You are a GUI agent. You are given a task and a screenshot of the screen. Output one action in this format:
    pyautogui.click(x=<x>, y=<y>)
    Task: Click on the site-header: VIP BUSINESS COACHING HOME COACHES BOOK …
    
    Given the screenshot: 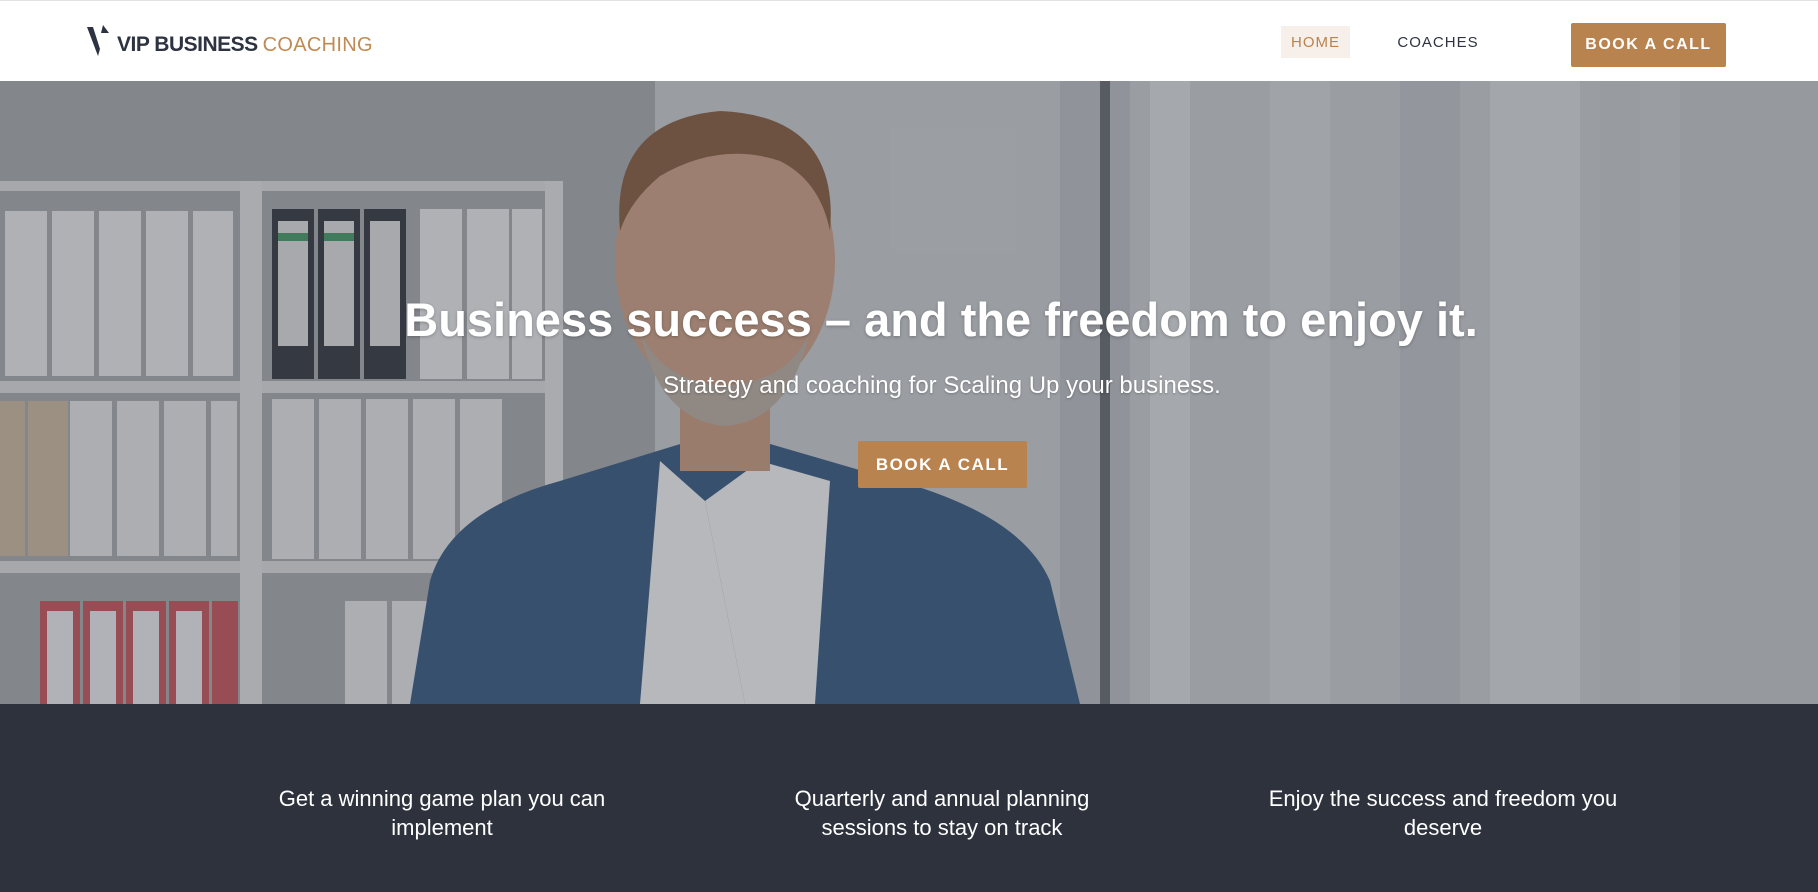 What is the action you would take?
    pyautogui.click(x=909, y=40)
    